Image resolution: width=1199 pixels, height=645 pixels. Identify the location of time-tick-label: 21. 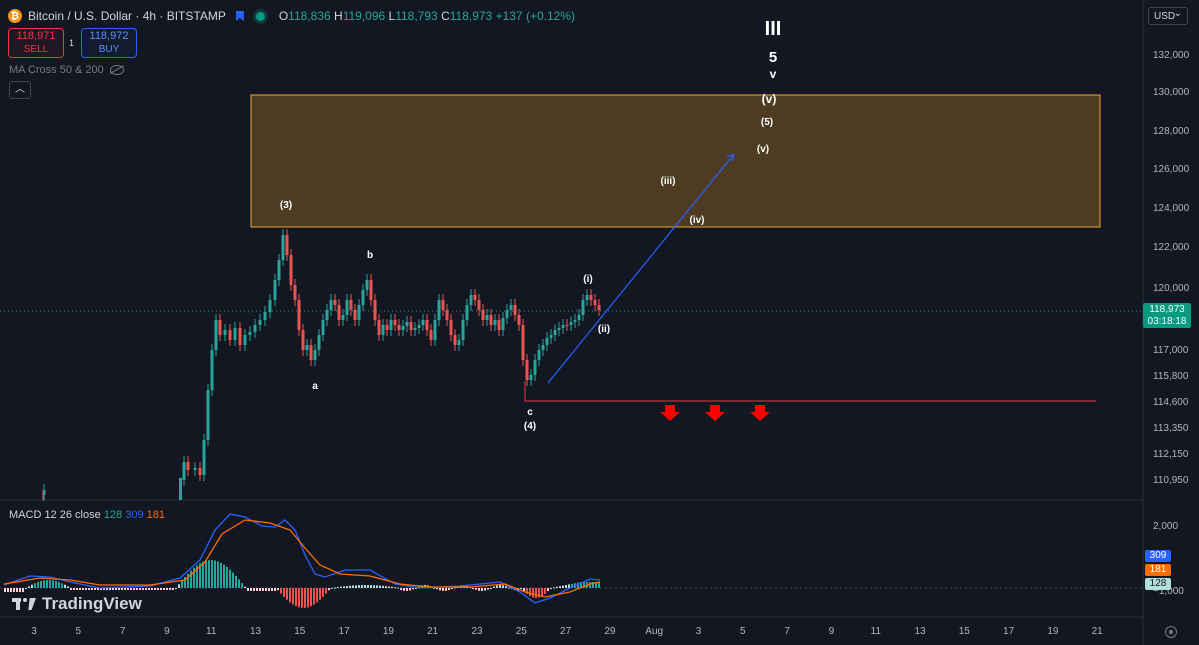
(1098, 631).